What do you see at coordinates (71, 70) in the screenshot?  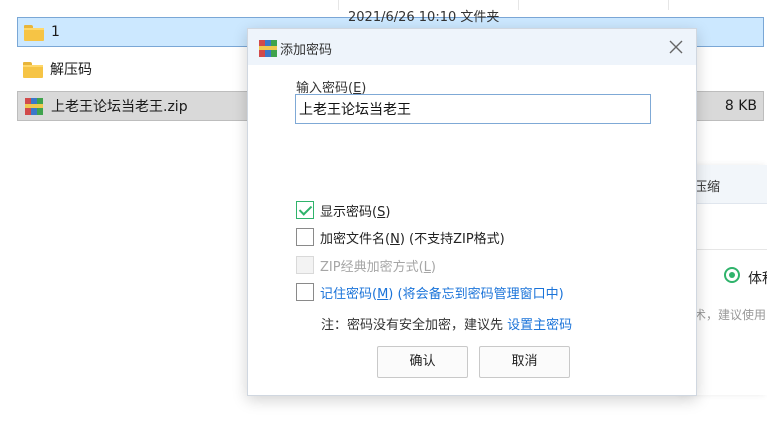 I see `file-name: 解压码` at bounding box center [71, 70].